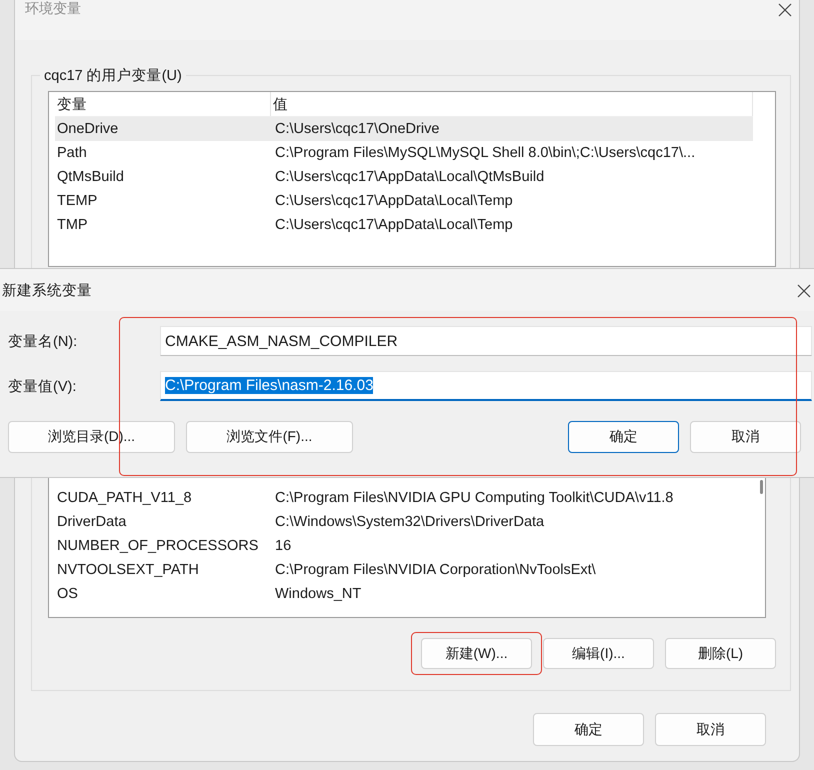 The width and height of the screenshot is (814, 770). I want to click on group-label: cqc17 的用户变量(U), so click(113, 75).